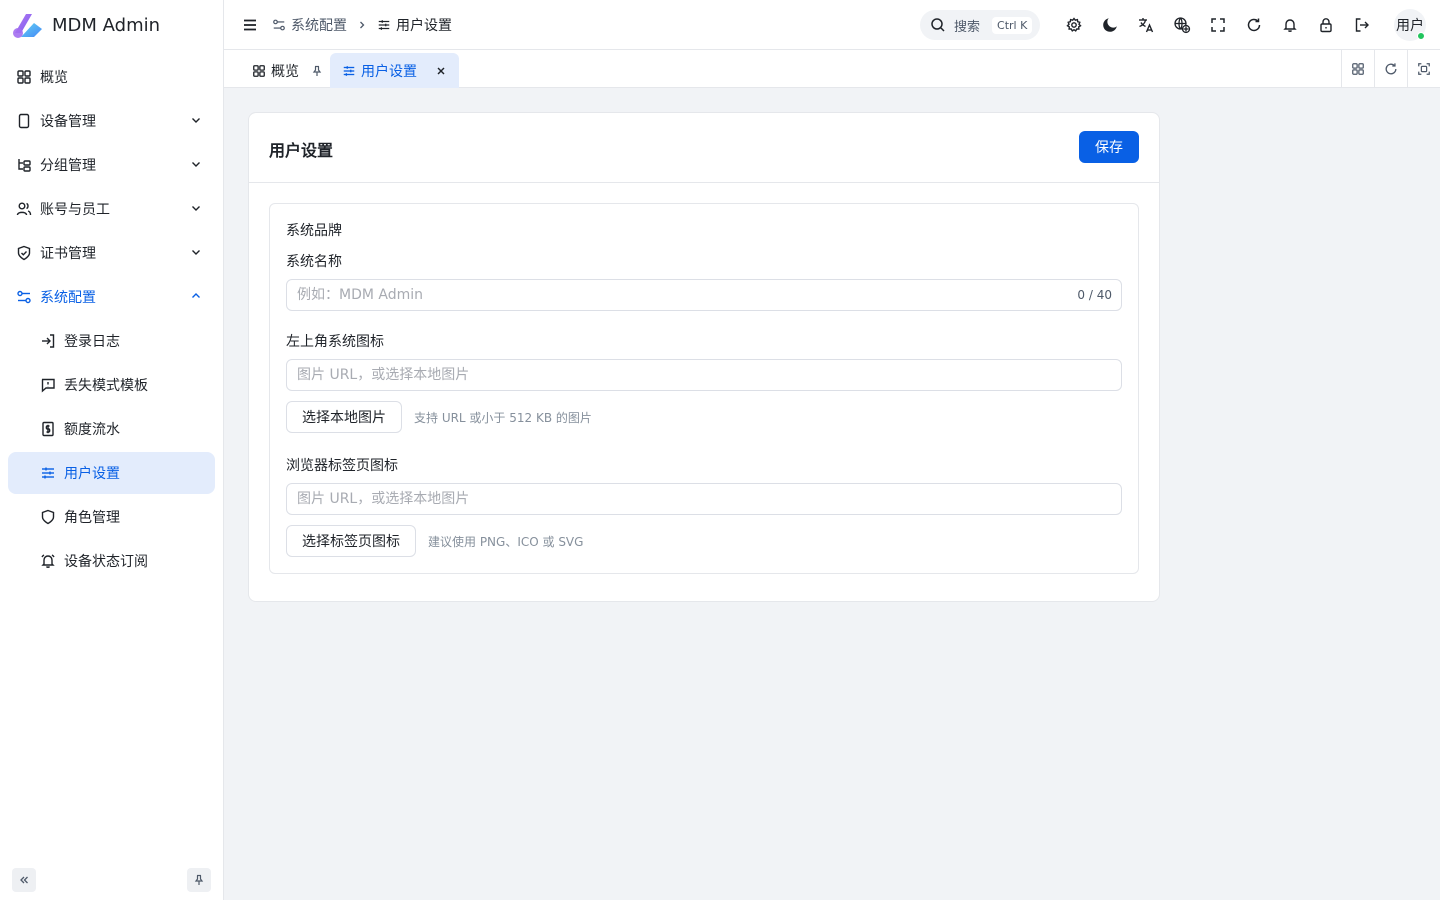 Image resolution: width=1440 pixels, height=900 pixels. Describe the element at coordinates (704, 148) in the screenshot. I see `card-header: 用户设置 保存` at that location.